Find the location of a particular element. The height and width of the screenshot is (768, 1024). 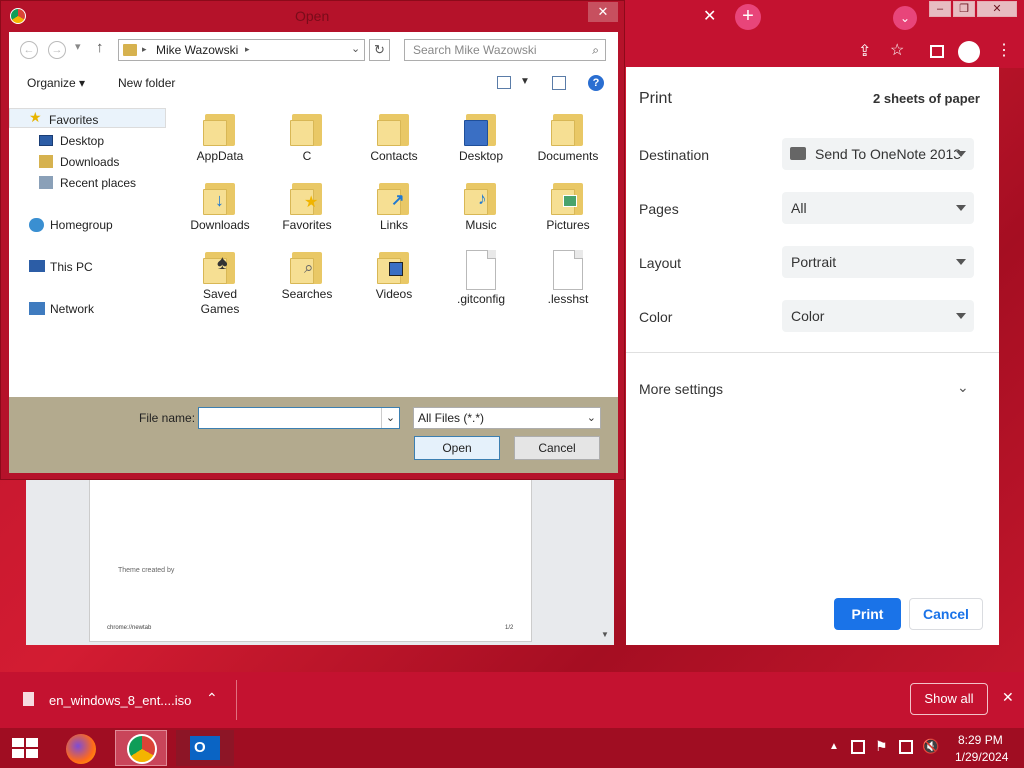

up-arrow-icon: ↑ is located at coordinates (100, 47).